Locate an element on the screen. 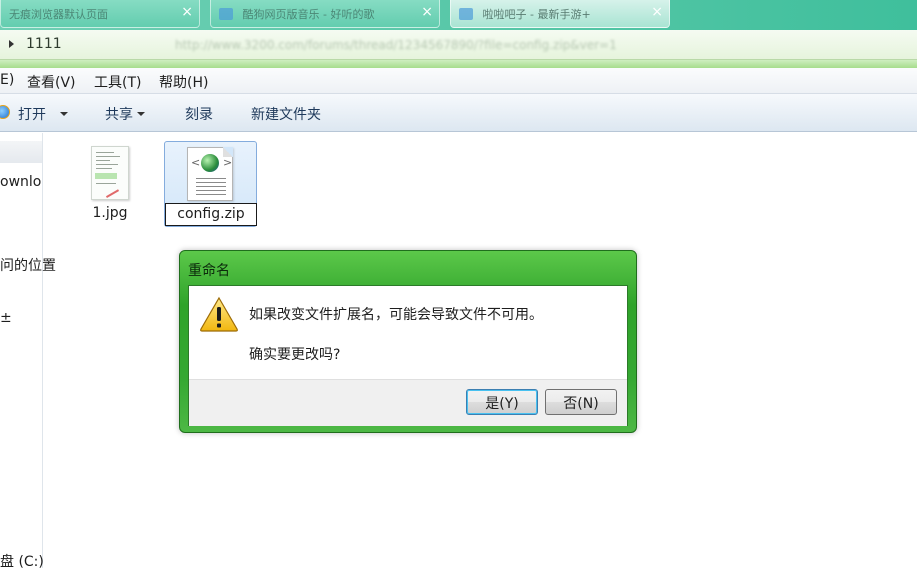  dialog-title: 重命名 is located at coordinates (209, 271).